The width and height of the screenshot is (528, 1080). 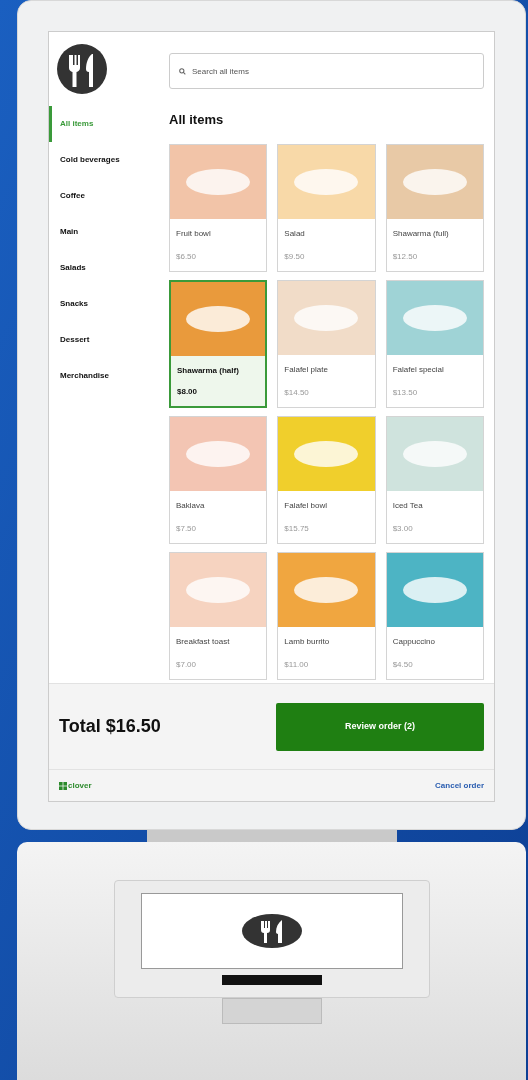 I want to click on category-item: Merchandise, so click(x=104, y=376).